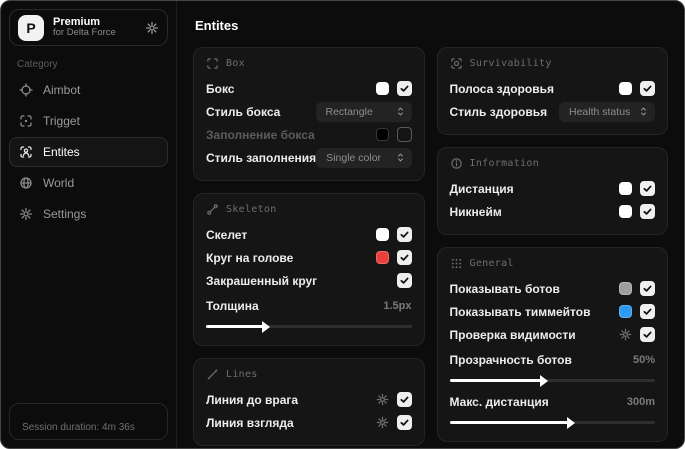  What do you see at coordinates (456, 263) in the screenshot?
I see `general-icon` at bounding box center [456, 263].